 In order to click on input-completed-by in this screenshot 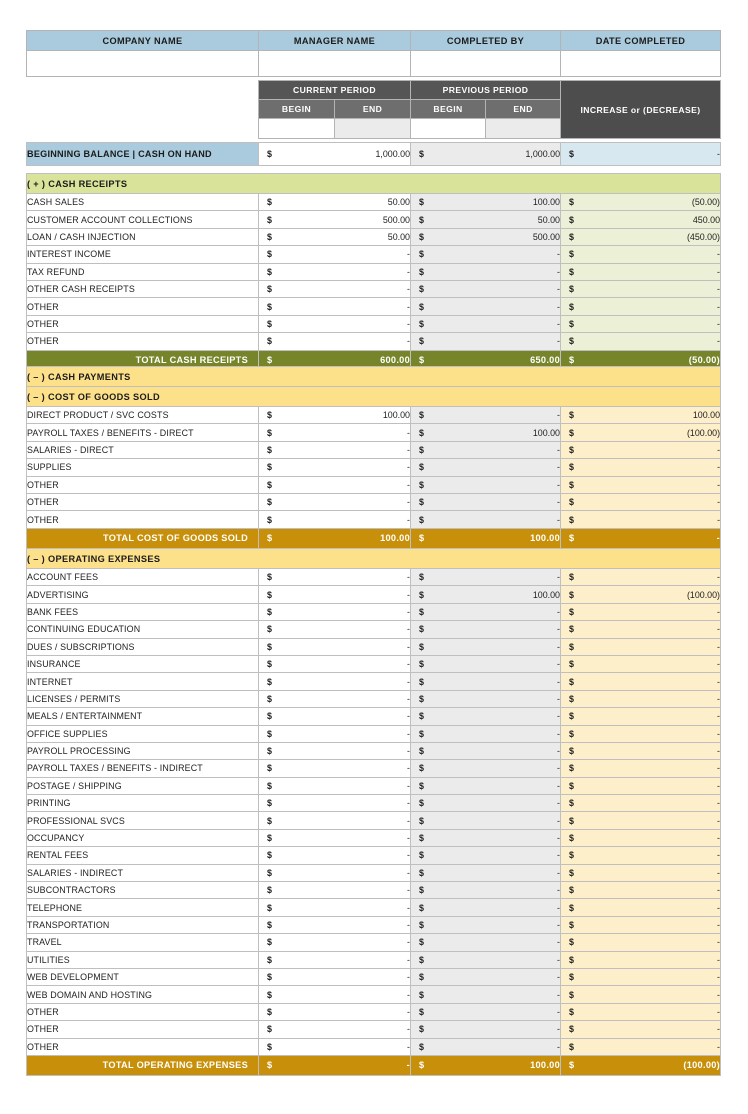, I will do `click(485, 63)`.